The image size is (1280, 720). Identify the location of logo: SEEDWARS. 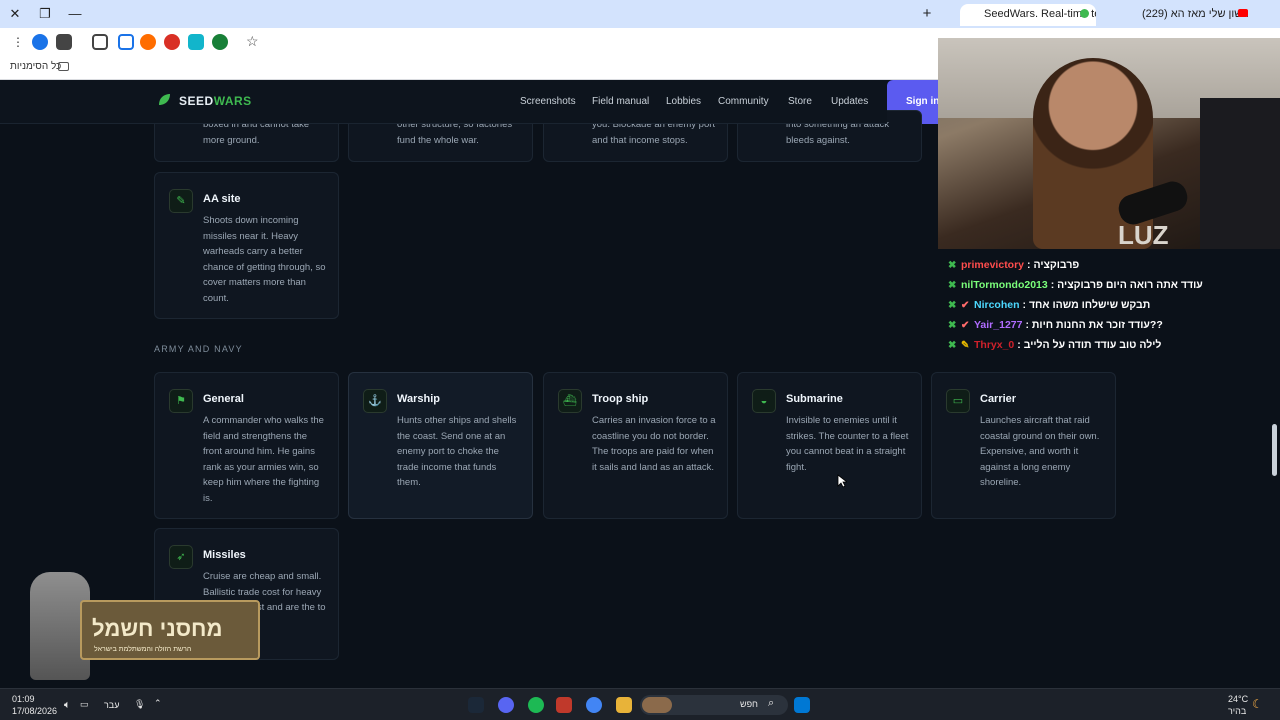
(215, 101).